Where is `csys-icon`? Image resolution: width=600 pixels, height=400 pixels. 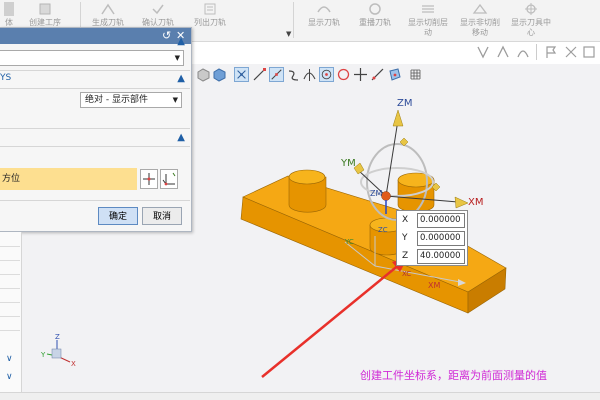 csys-icon is located at coordinates (169, 179).